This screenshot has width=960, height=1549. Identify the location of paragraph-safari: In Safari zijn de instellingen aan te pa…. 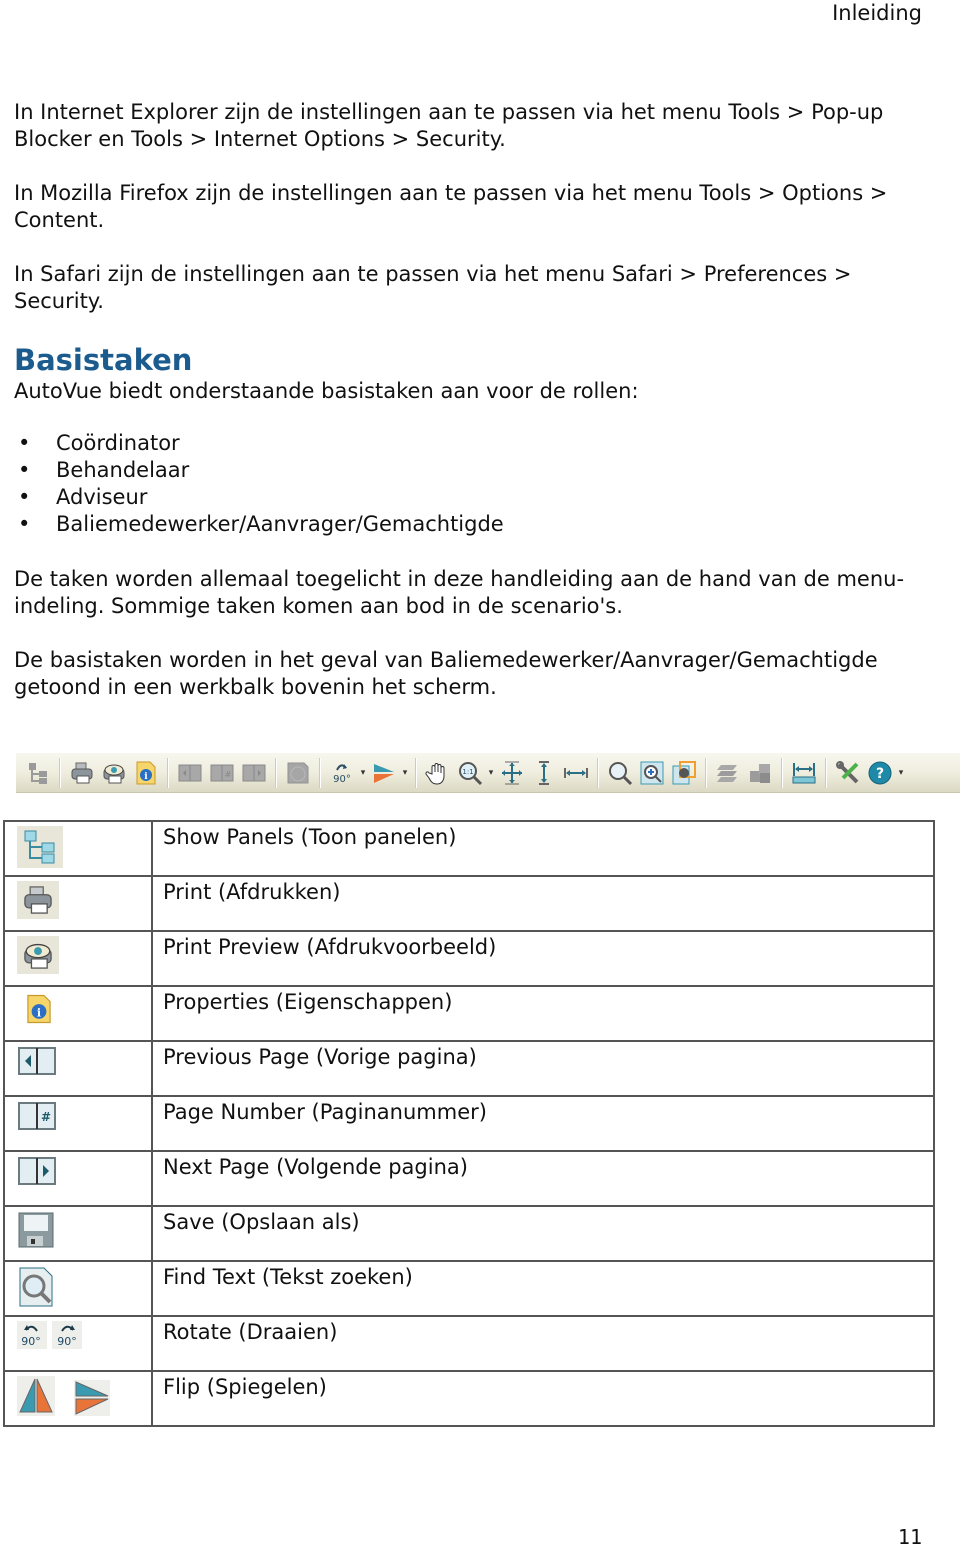
(433, 287).